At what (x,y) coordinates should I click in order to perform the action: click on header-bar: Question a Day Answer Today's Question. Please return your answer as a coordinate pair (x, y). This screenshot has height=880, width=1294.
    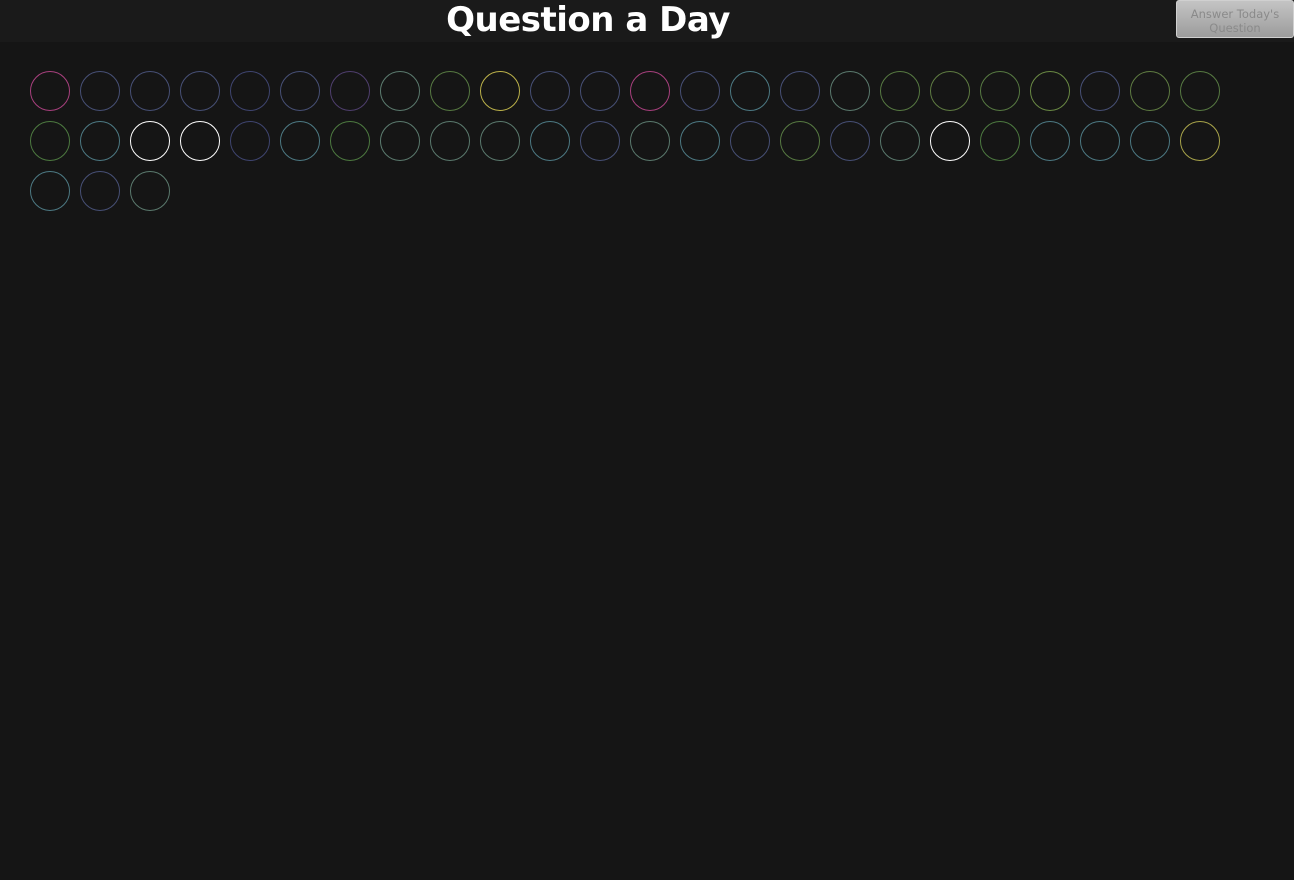
    Looking at the image, I should click on (647, 21).